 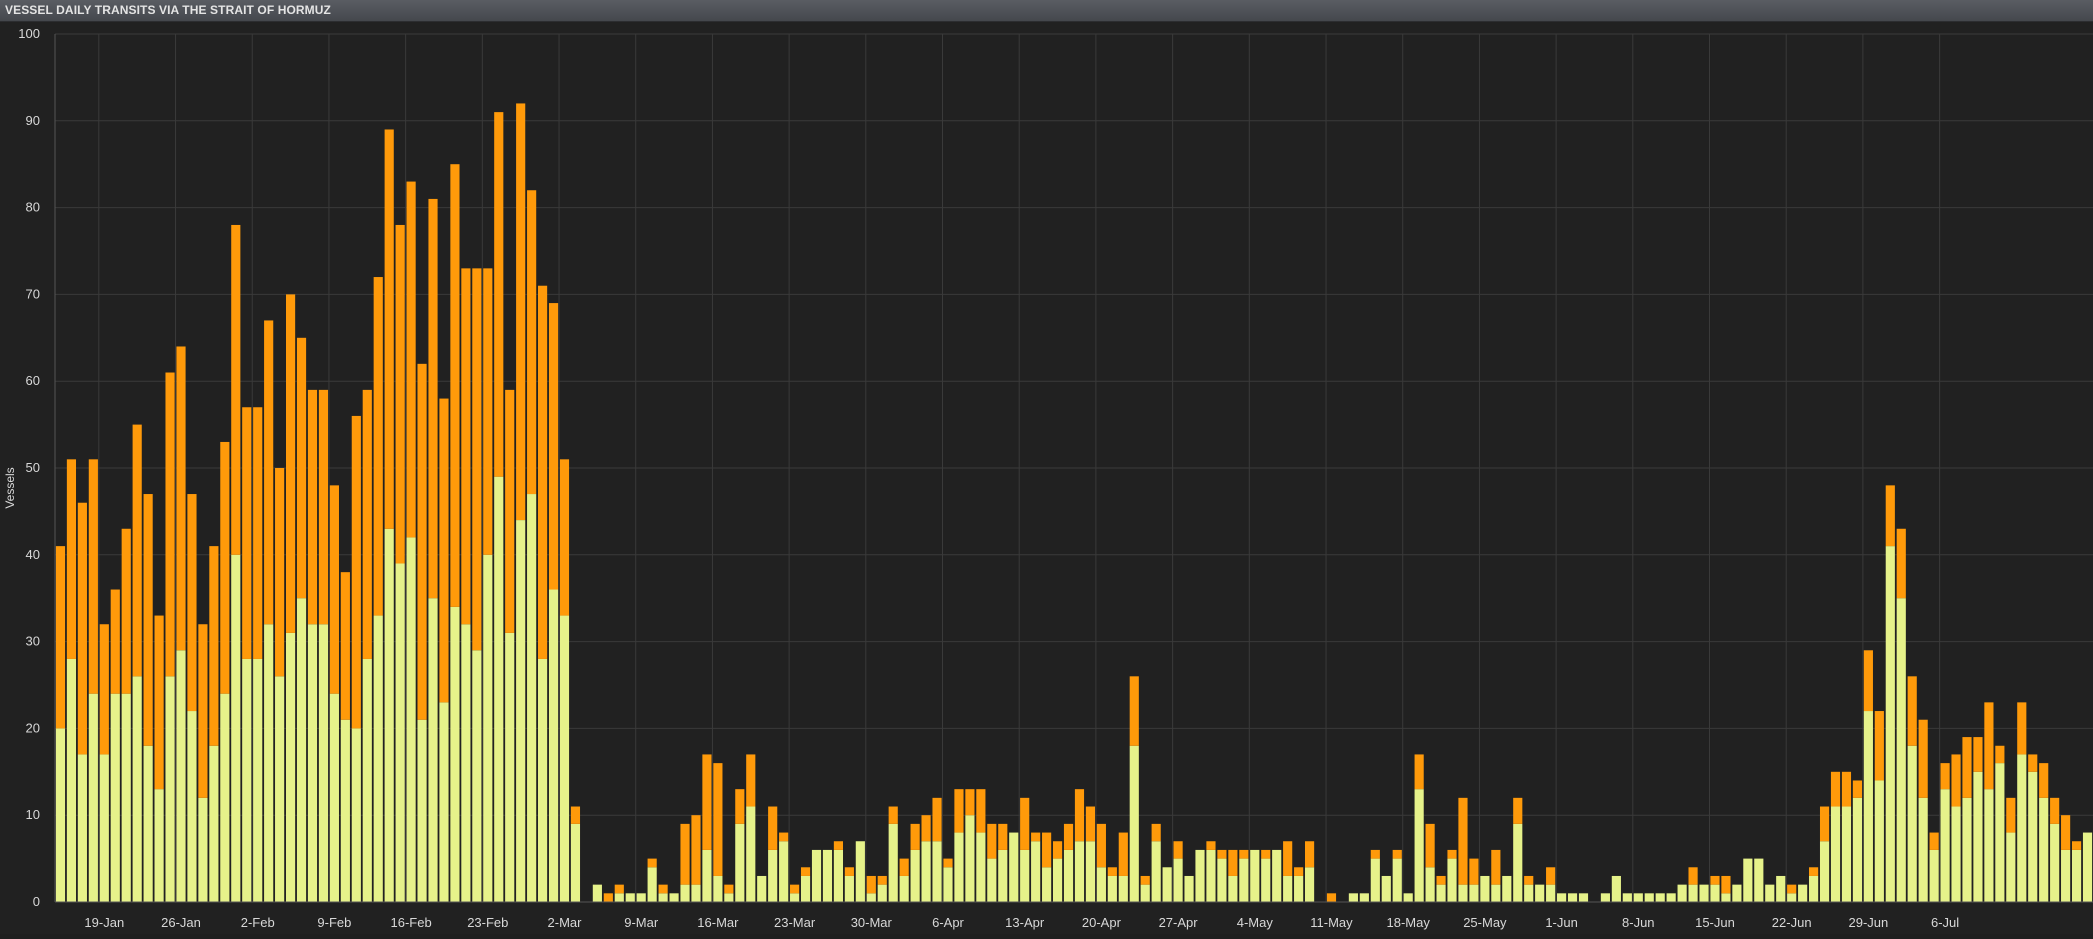 I want to click on x-tick-label: 16-Mar, so click(x=718, y=922).